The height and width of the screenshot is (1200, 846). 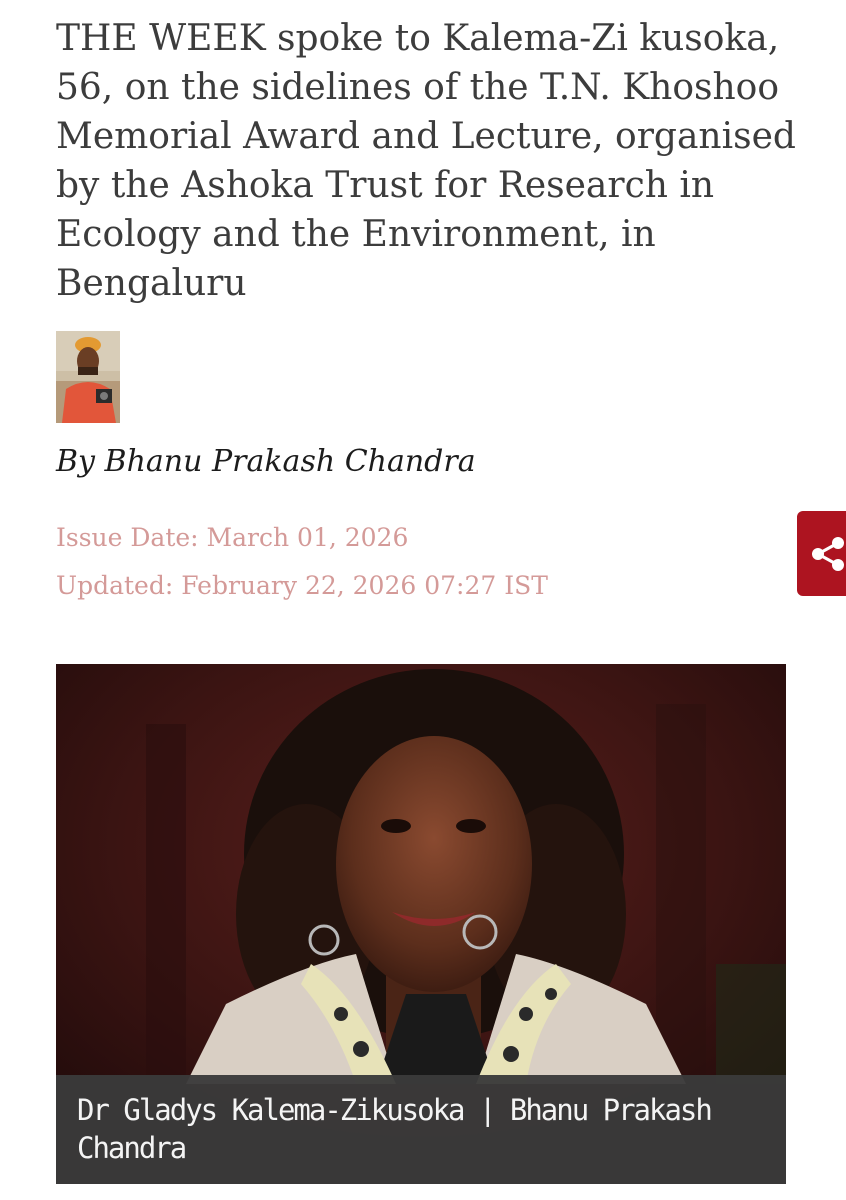 I want to click on author-avatar-image, so click(x=88, y=377).